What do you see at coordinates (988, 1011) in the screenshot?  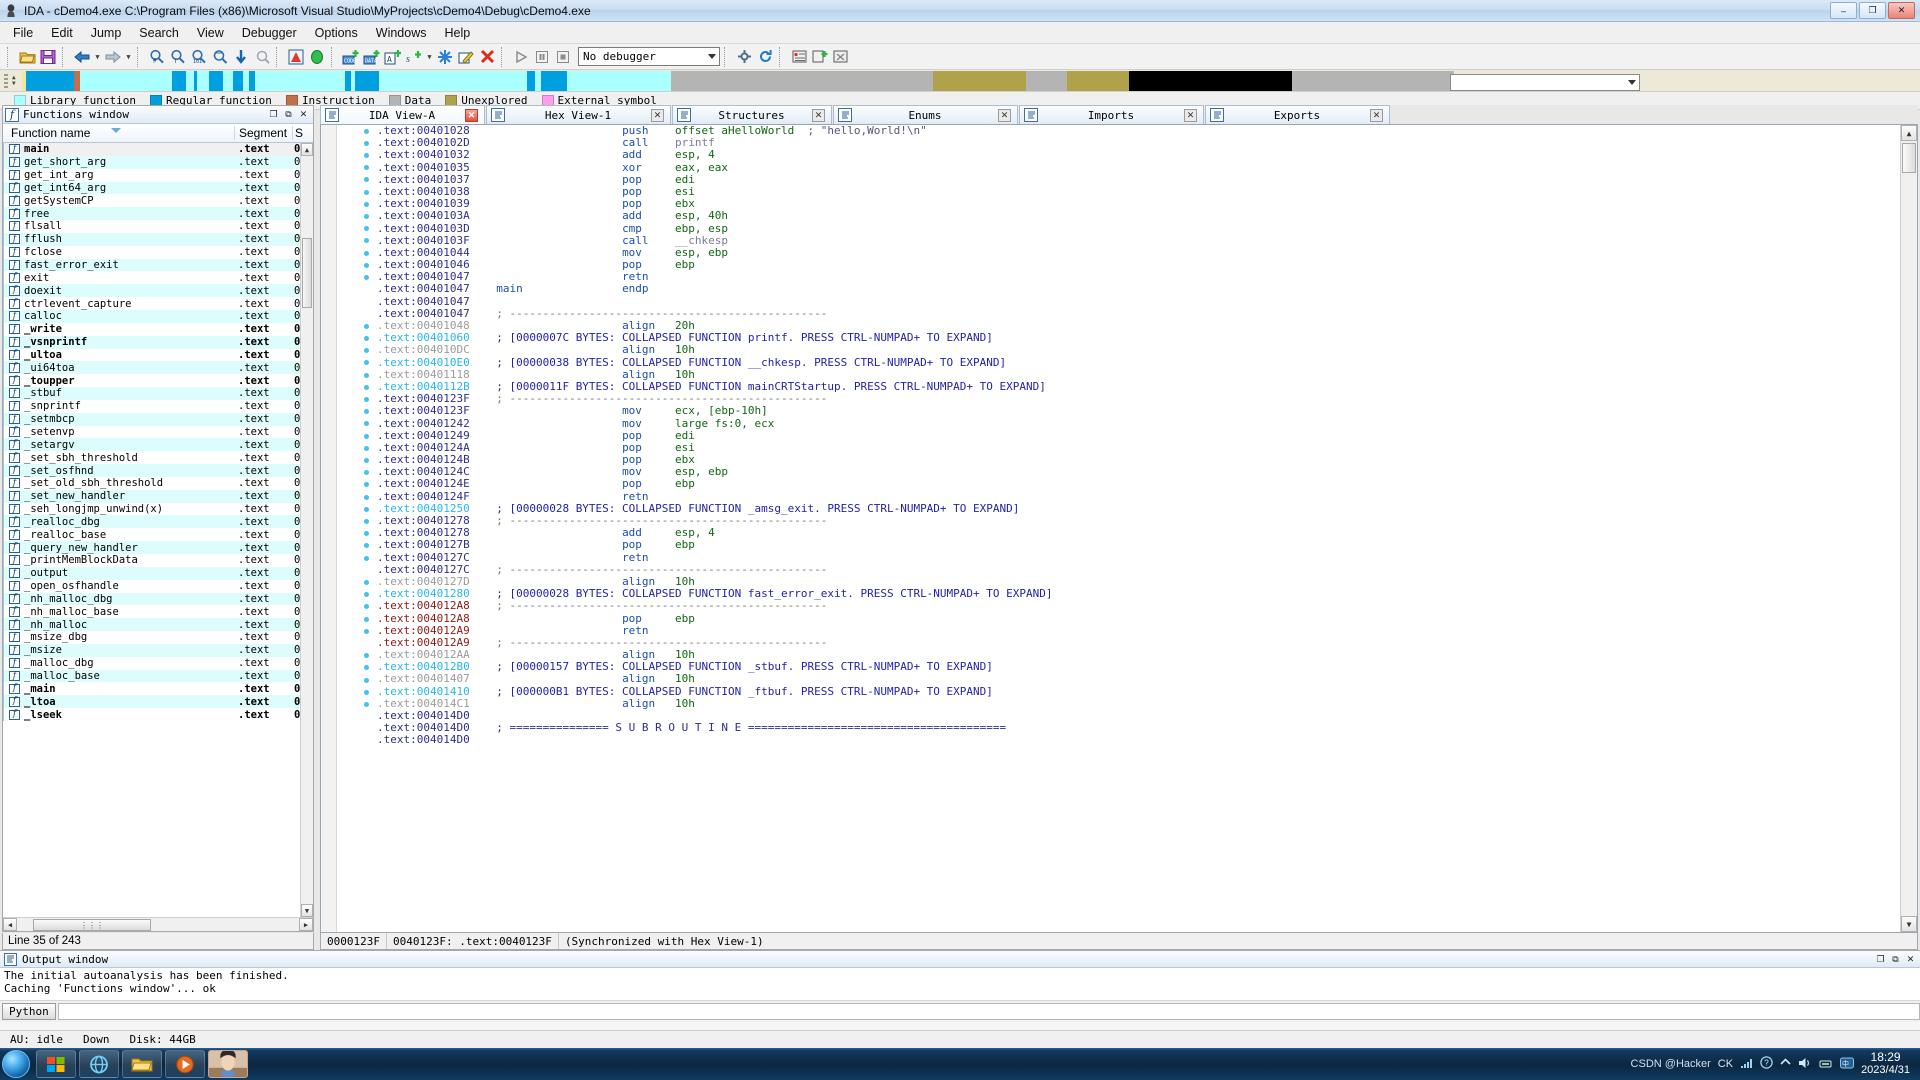 I see `command-input` at bounding box center [988, 1011].